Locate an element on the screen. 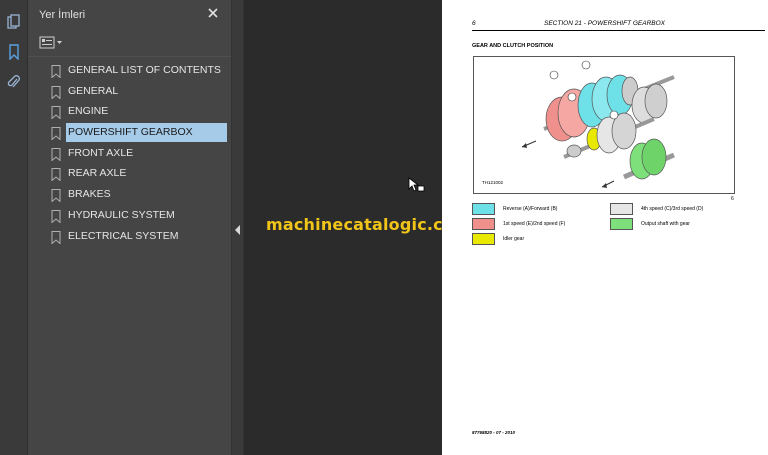 The width and height of the screenshot is (768, 455). bookmark-label: GENERAL LIST OF CONTENTS is located at coordinates (144, 70).